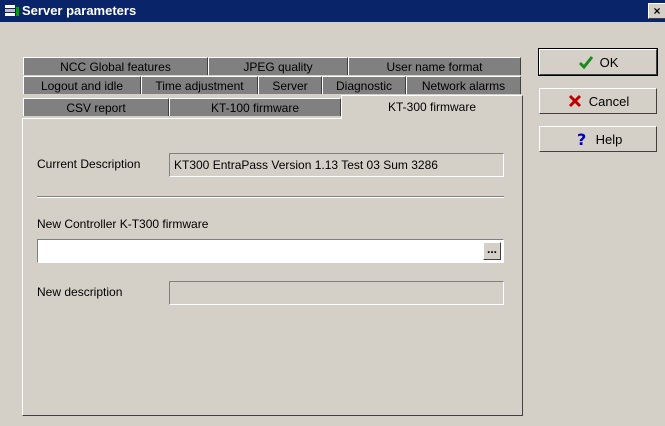 The width and height of the screenshot is (665, 426). What do you see at coordinates (609, 139) in the screenshot?
I see `help-label: Help` at bounding box center [609, 139].